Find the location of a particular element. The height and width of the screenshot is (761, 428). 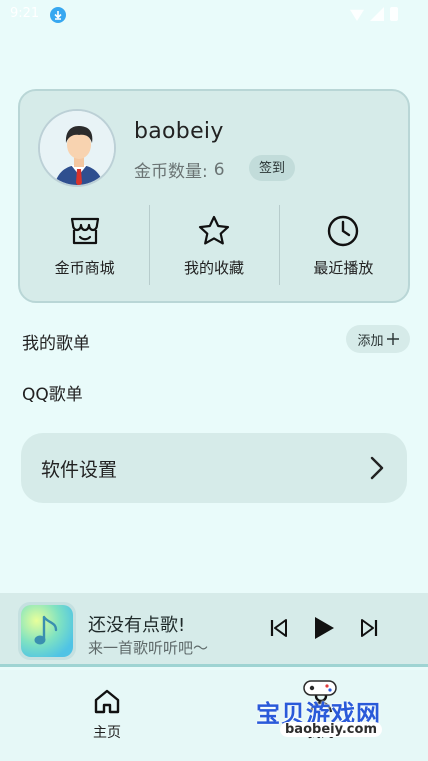

play-button is located at coordinates (323, 628).